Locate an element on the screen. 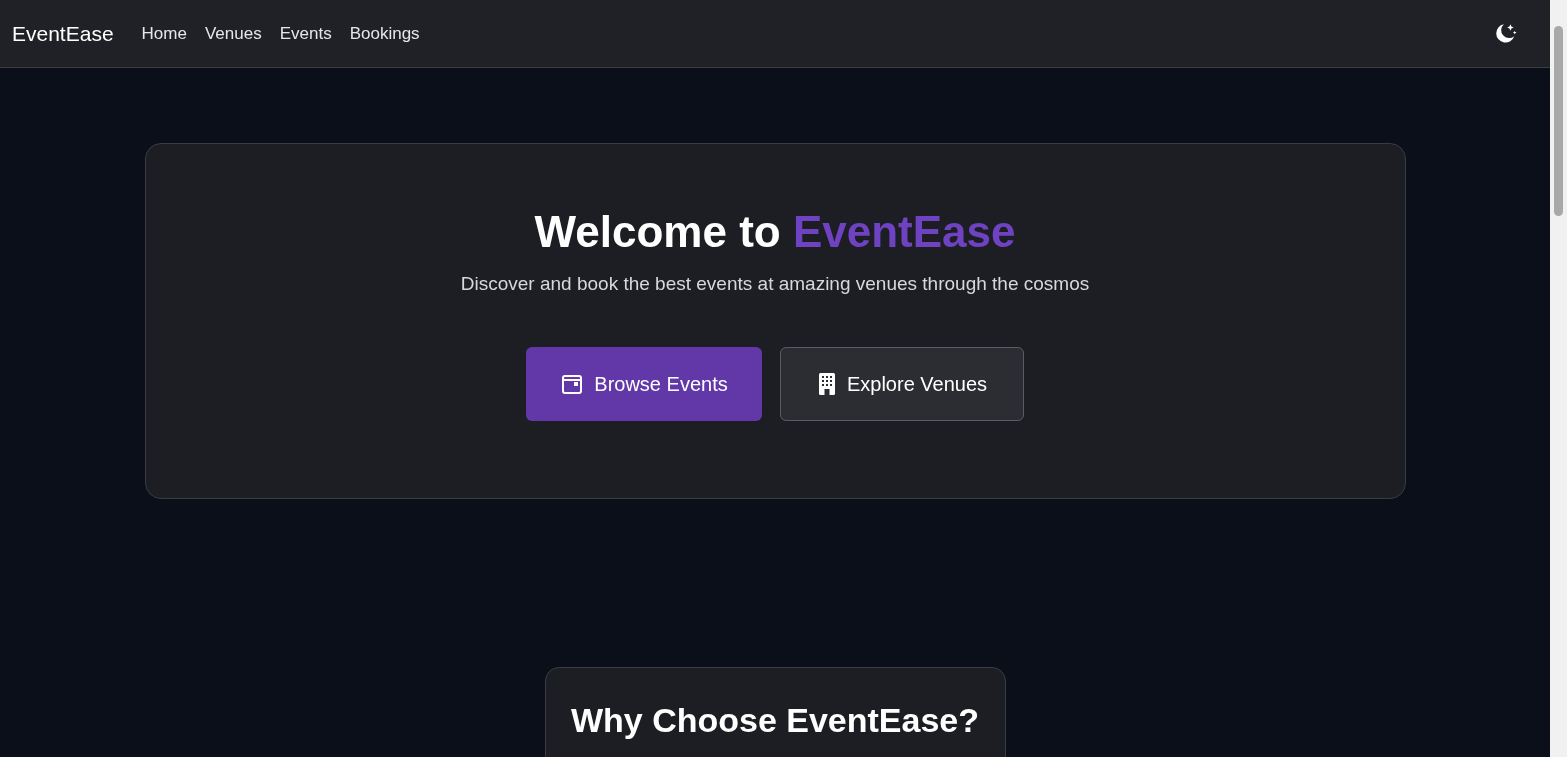 The height and width of the screenshot is (757, 1567). browse-button: Browse Events is located at coordinates (644, 383).